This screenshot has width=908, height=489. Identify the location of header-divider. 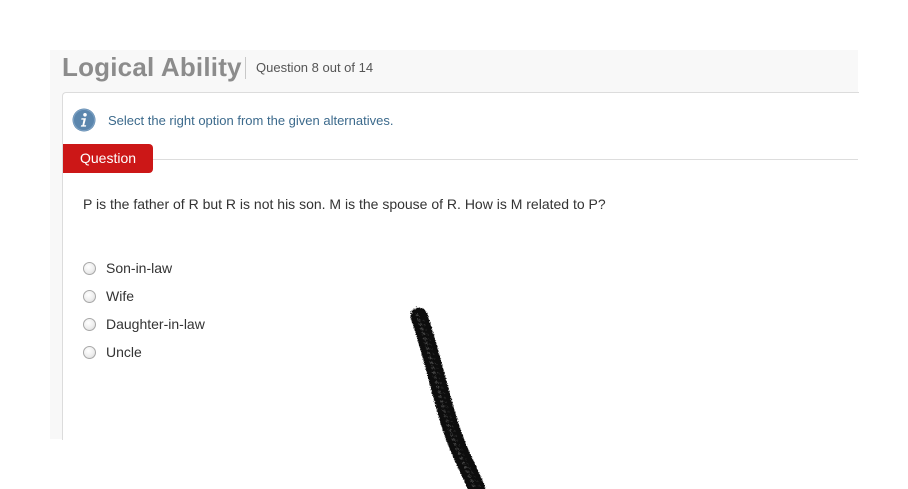
(245, 68).